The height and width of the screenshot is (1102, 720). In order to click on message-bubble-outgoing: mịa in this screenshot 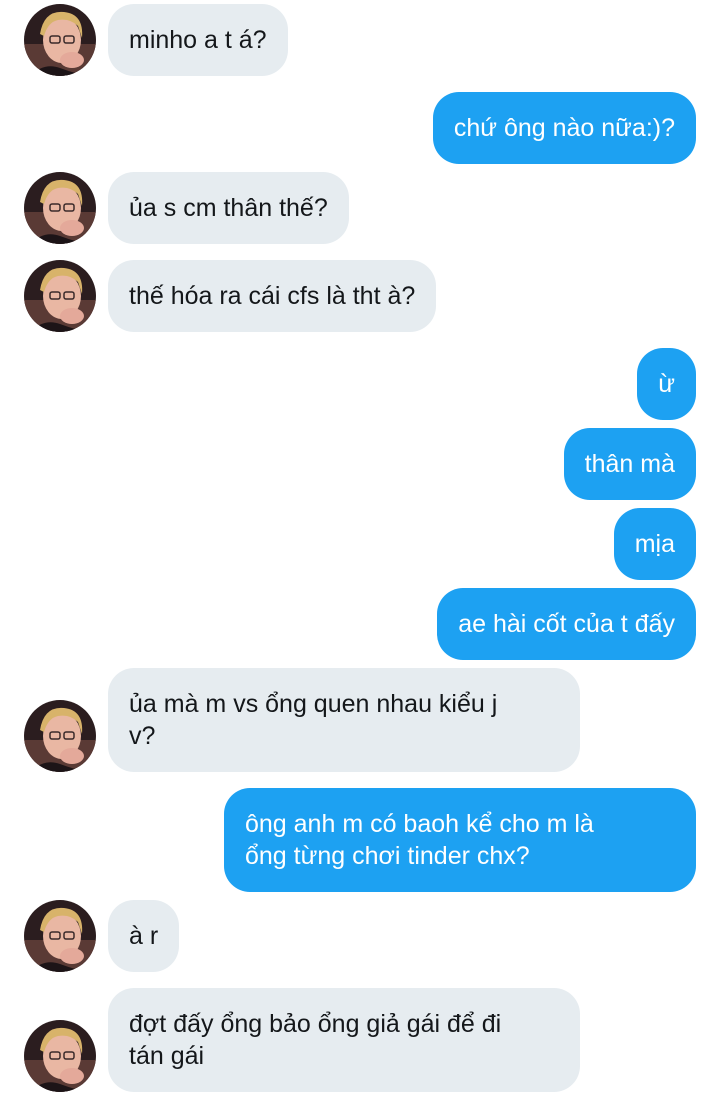, I will do `click(654, 544)`.